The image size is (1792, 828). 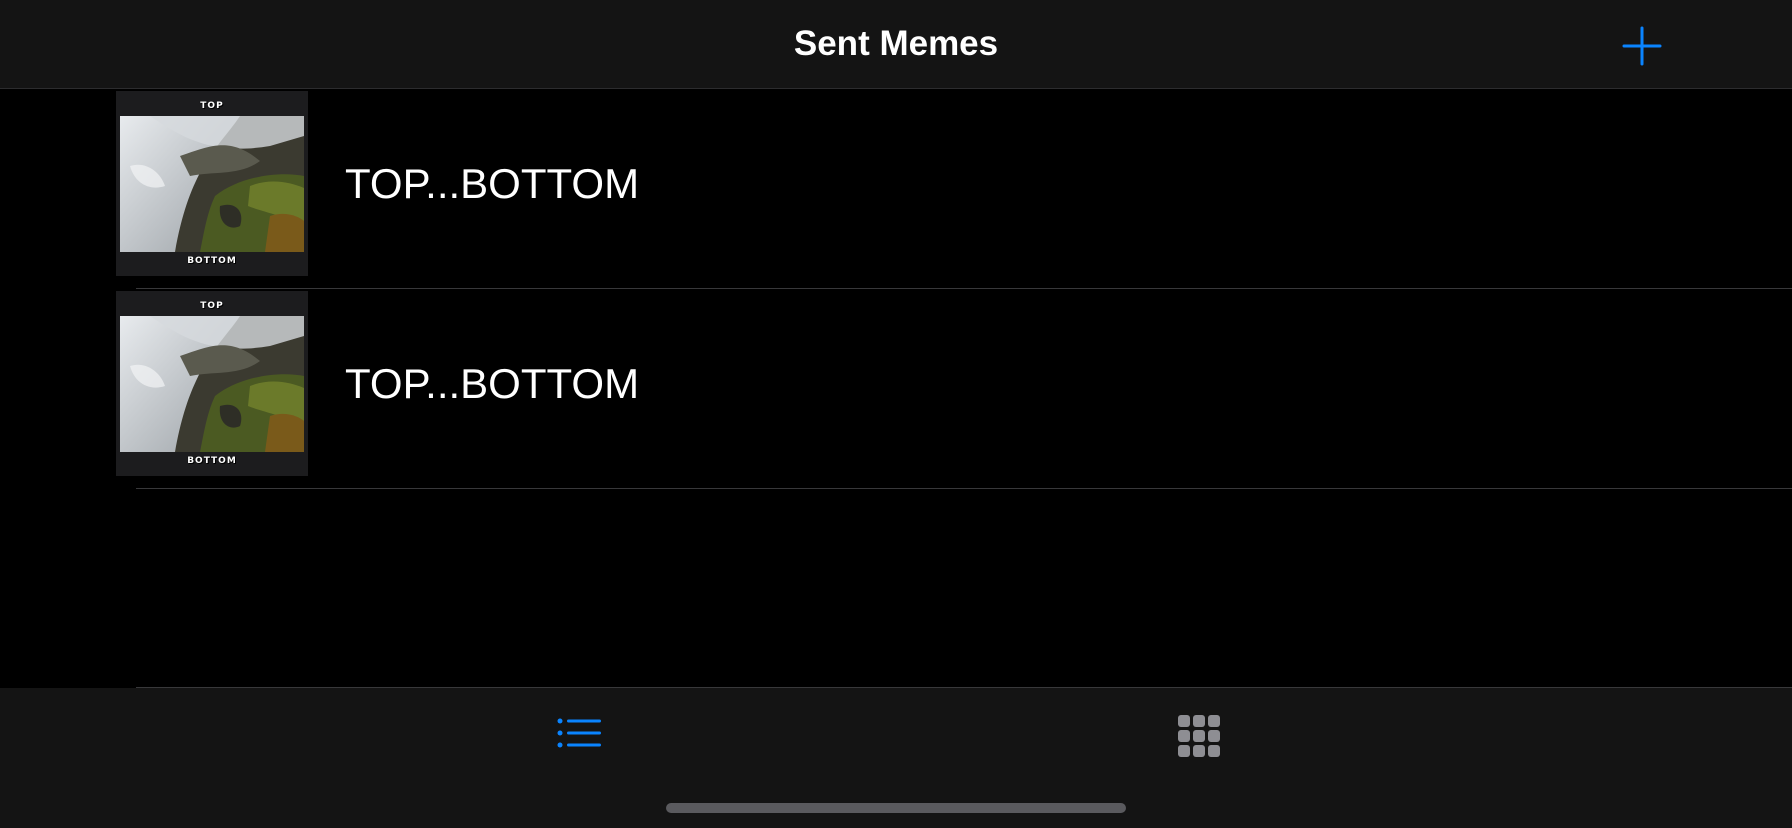 I want to click on page-title: Sent Memes, so click(x=896, y=43).